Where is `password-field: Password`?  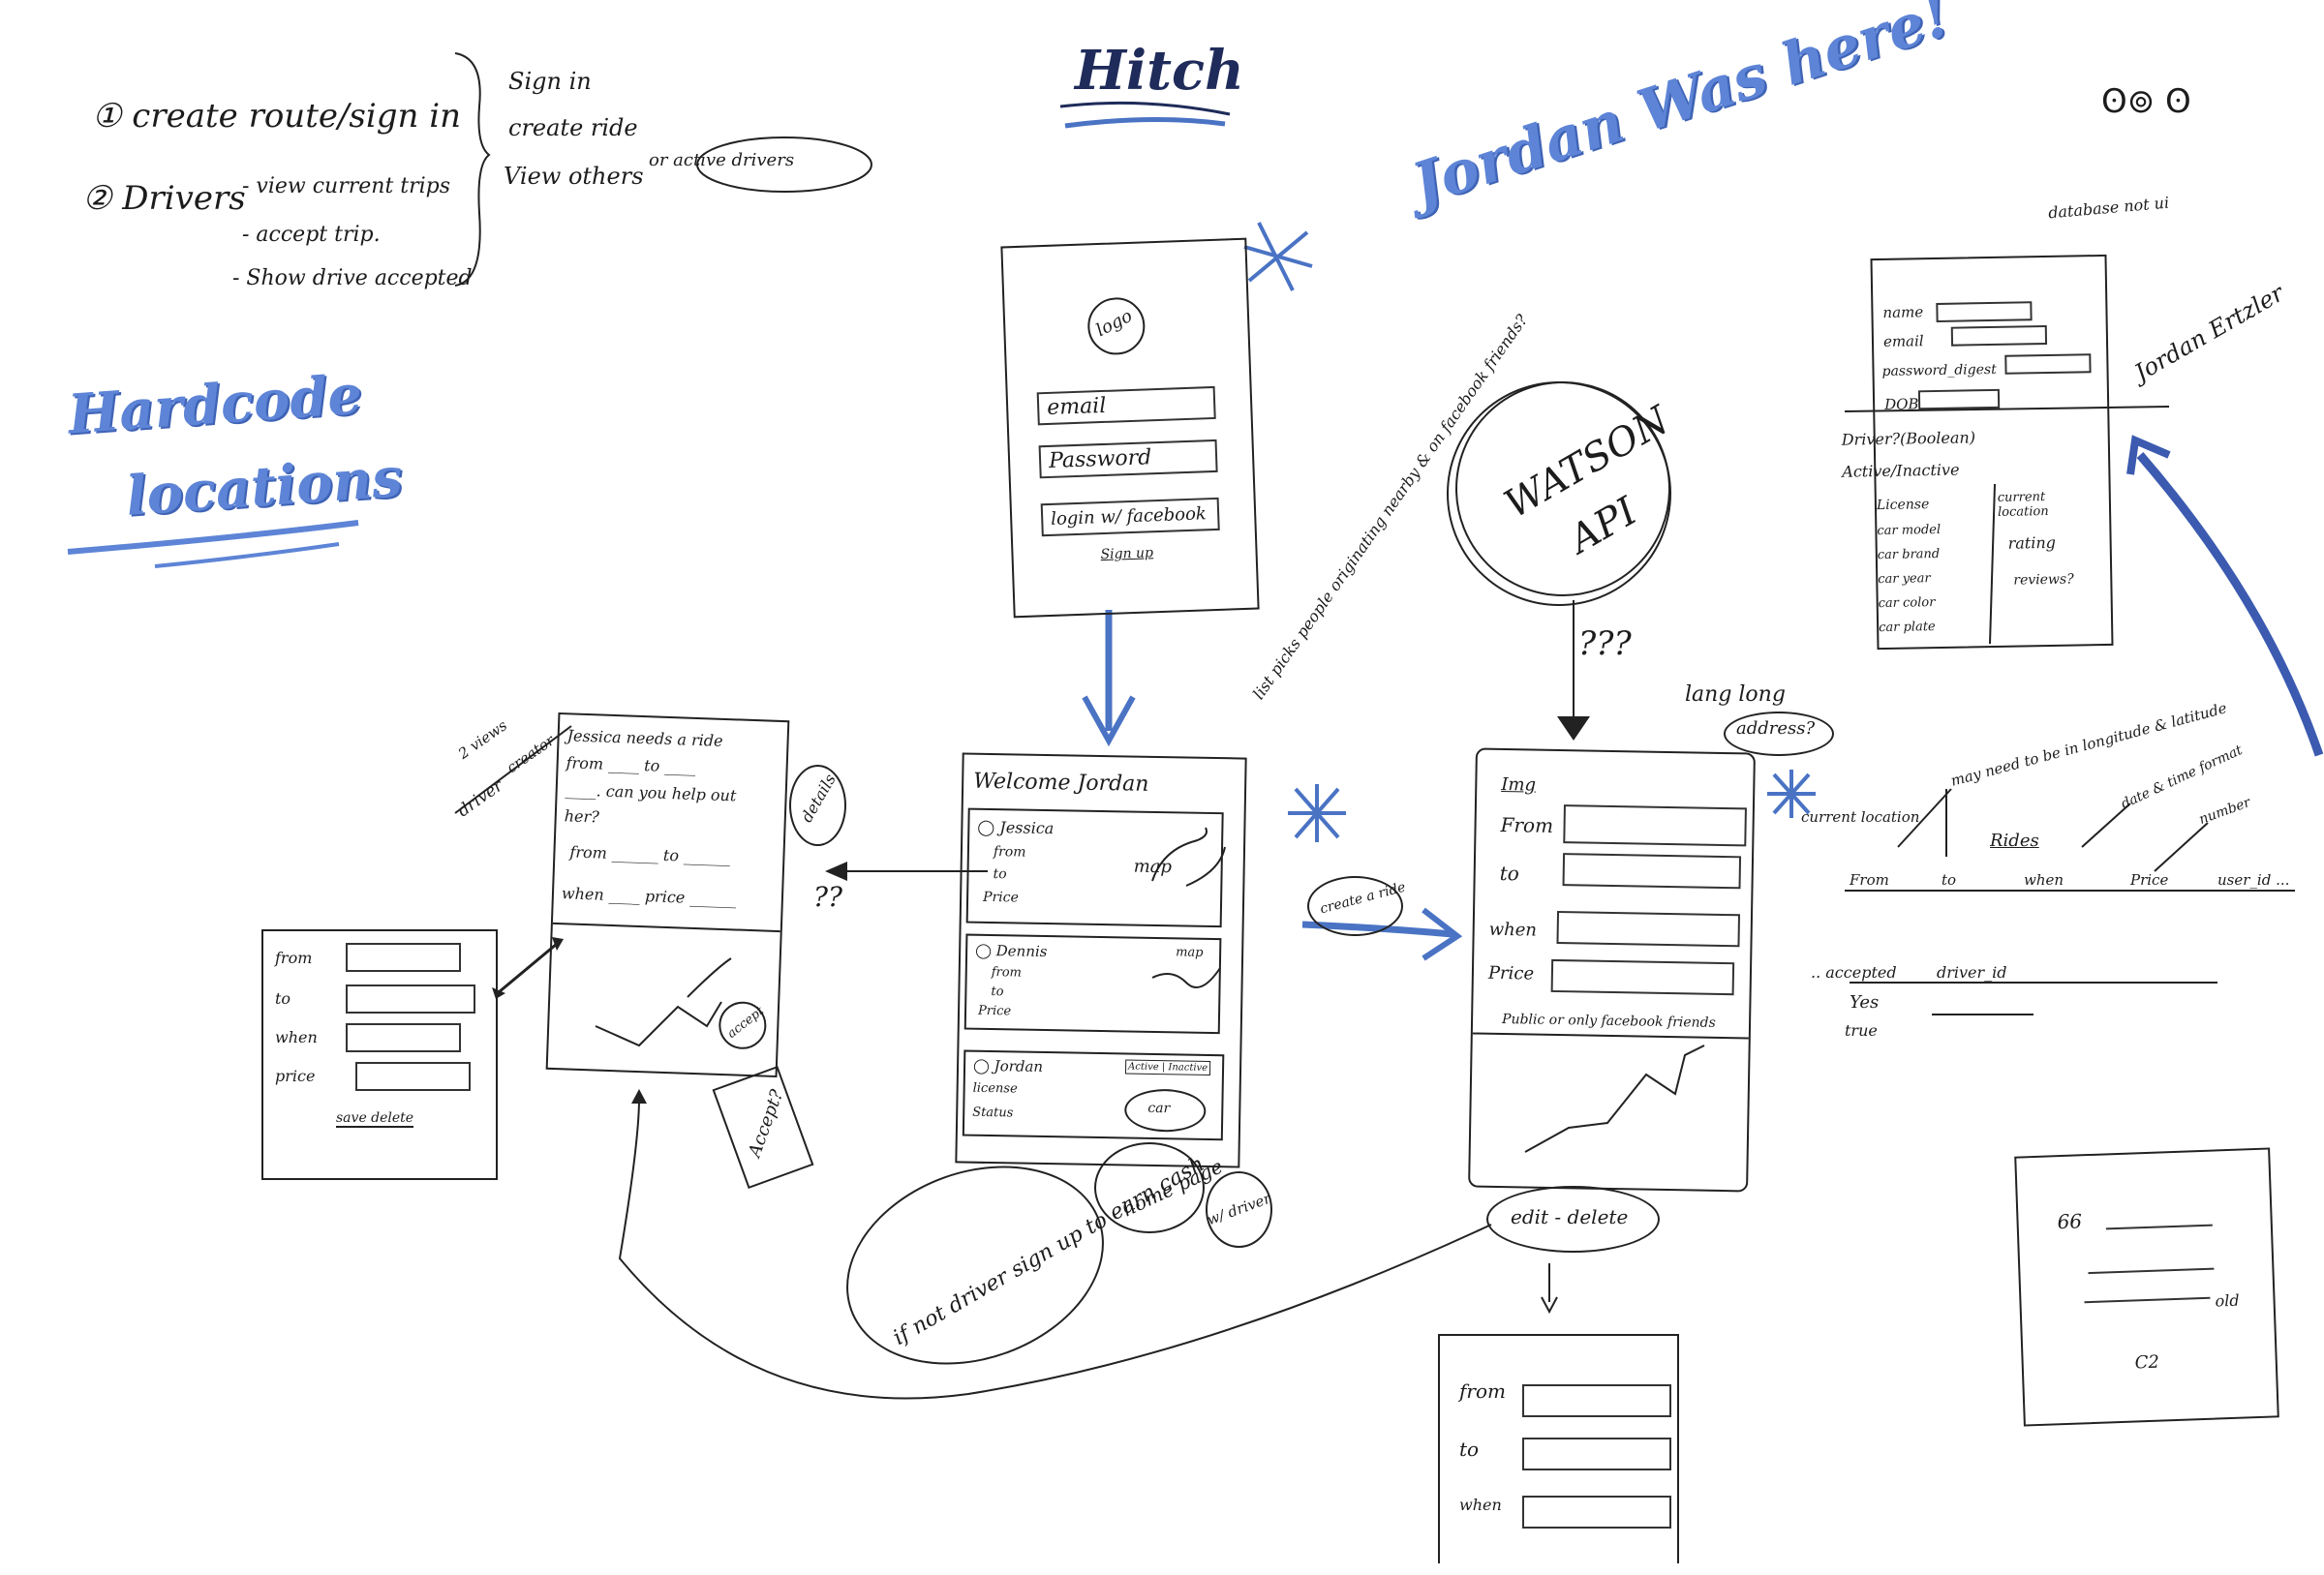
password-field: Password is located at coordinates (1128, 459).